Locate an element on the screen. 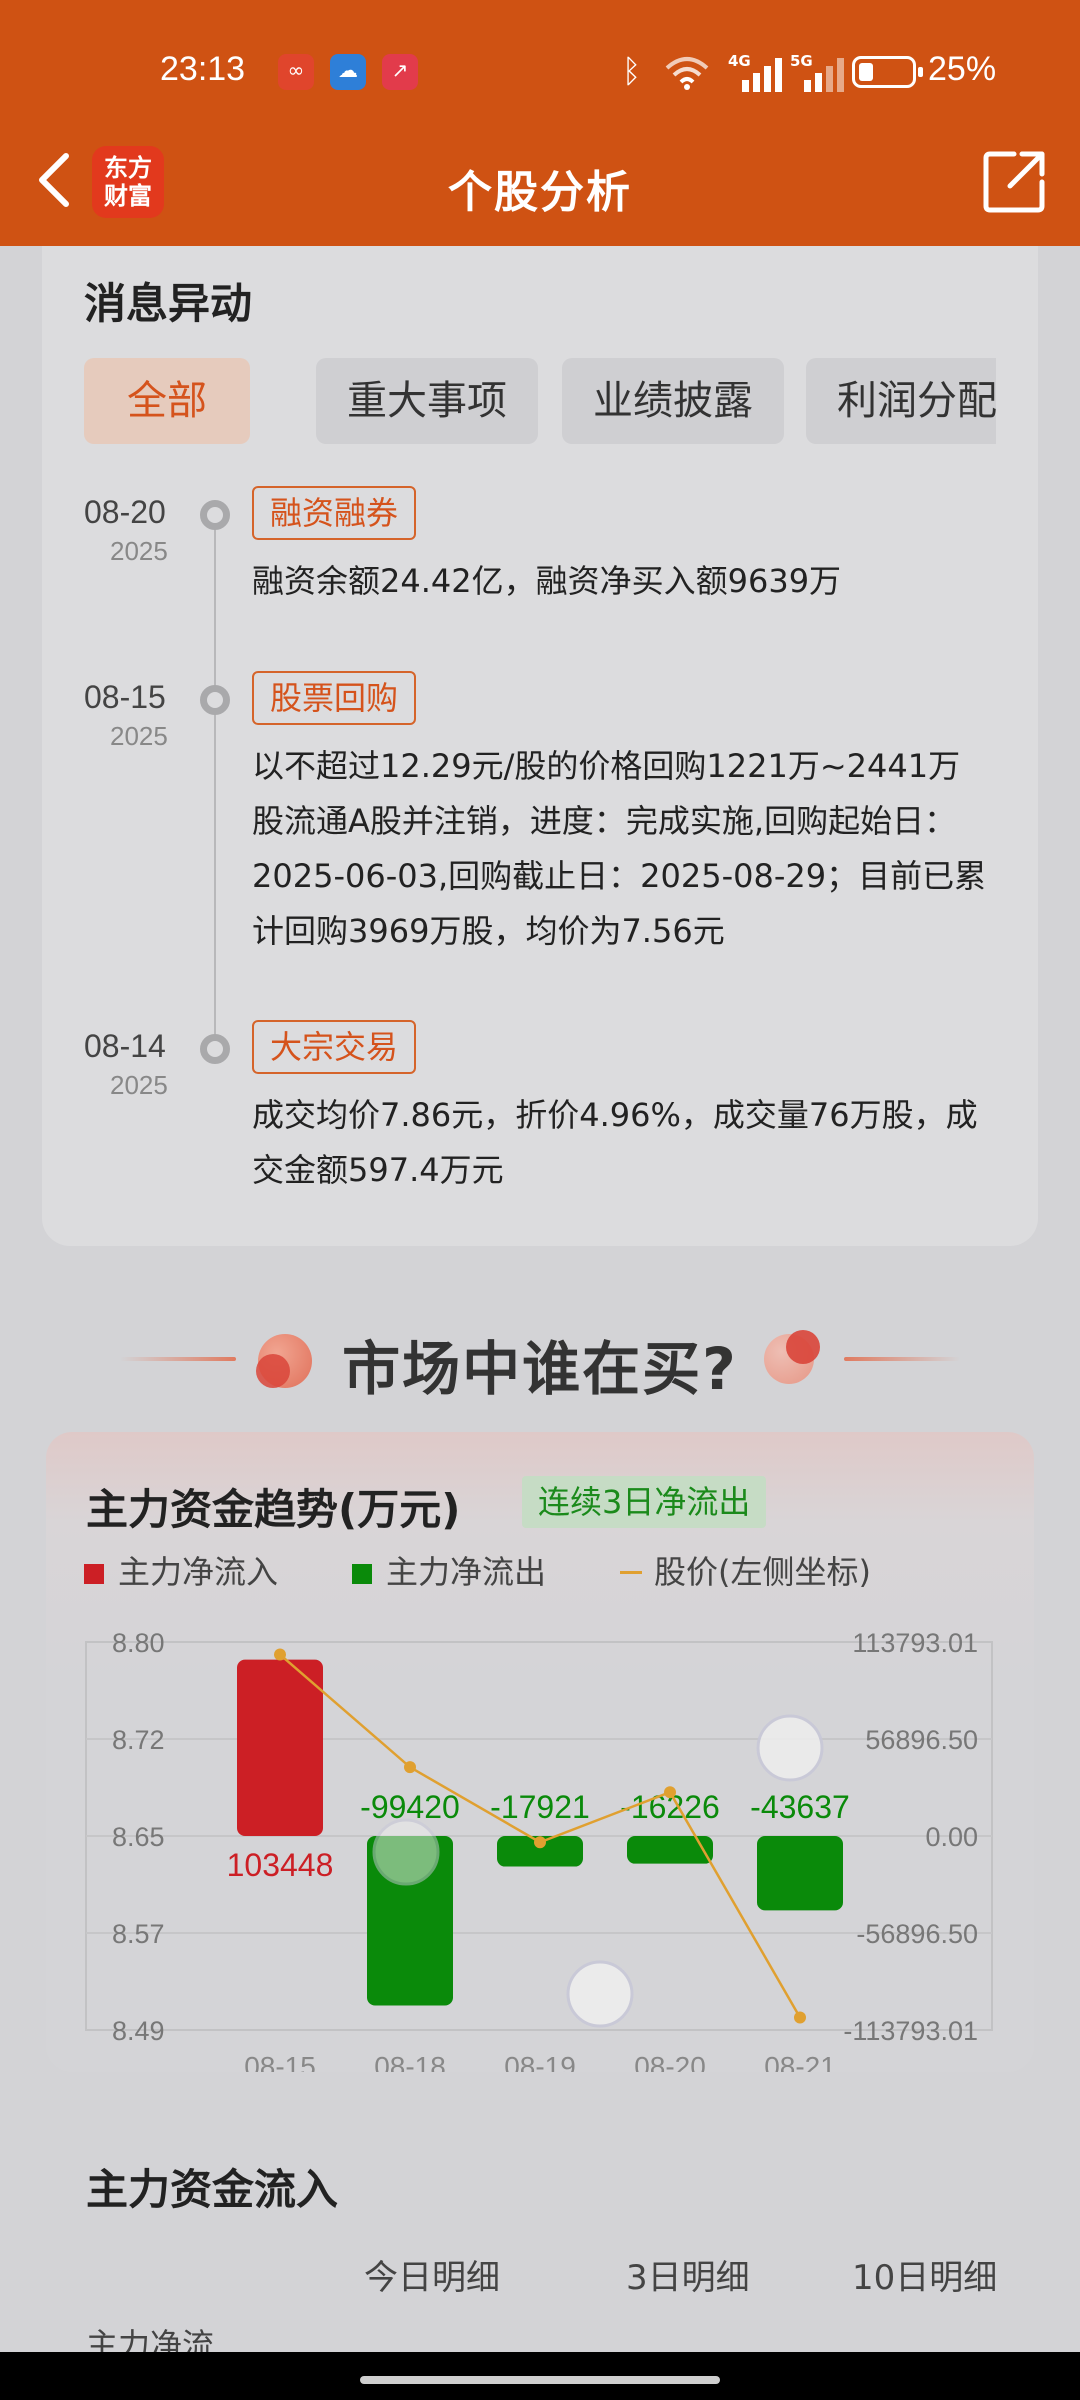 The width and height of the screenshot is (1080, 2400). left-axis-tick: 8.72 is located at coordinates (138, 1740).